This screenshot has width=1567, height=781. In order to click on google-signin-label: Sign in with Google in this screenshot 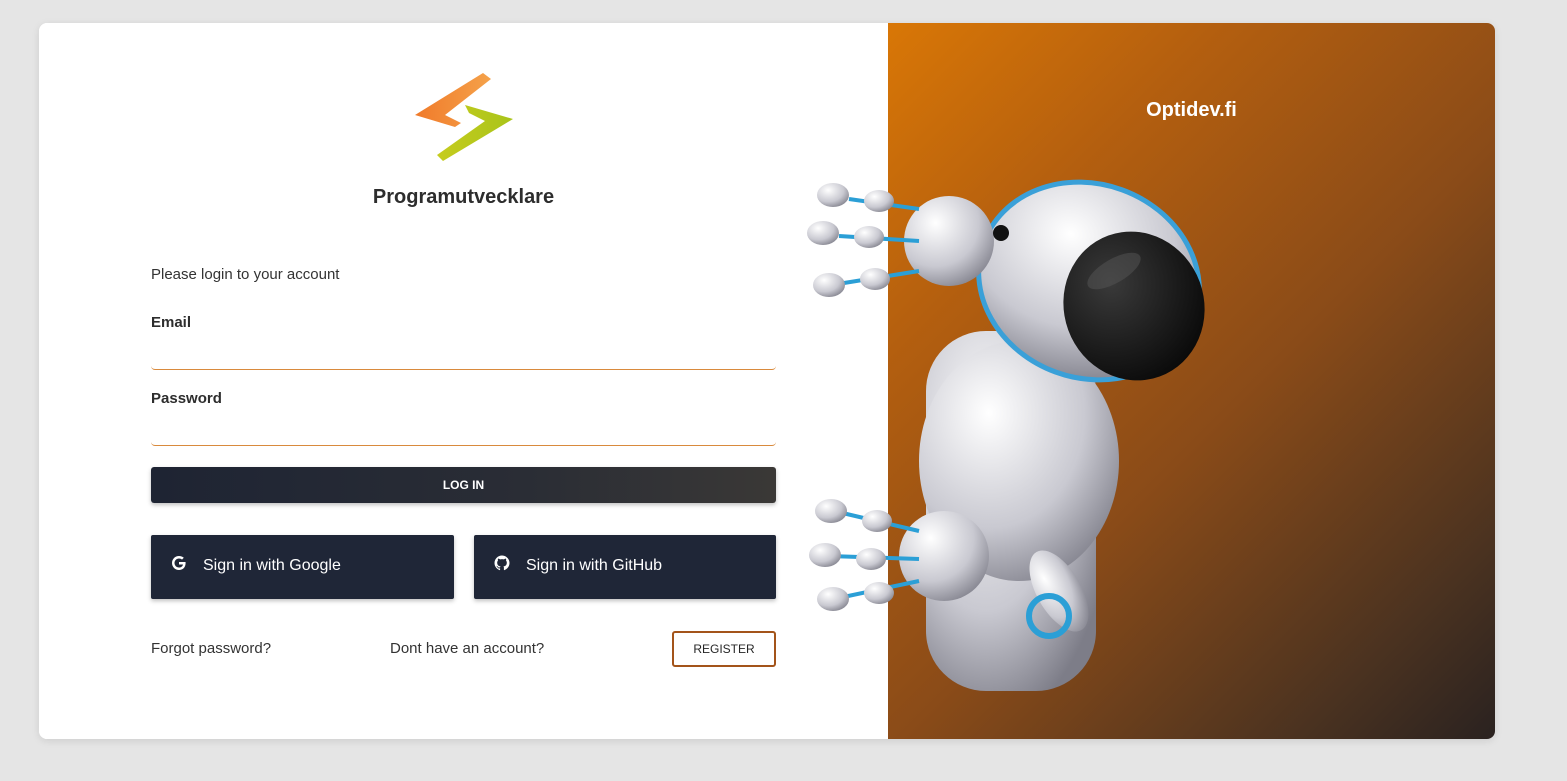, I will do `click(272, 565)`.